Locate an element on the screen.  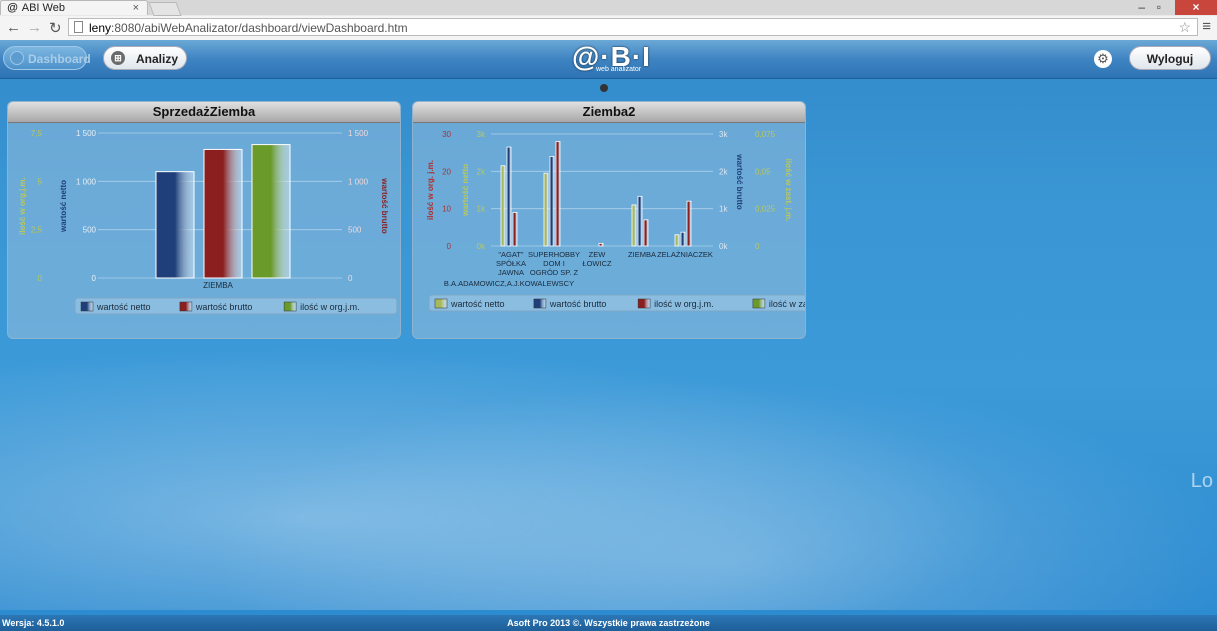
tick-label-right-inner: 2k is located at coordinates (723, 171).